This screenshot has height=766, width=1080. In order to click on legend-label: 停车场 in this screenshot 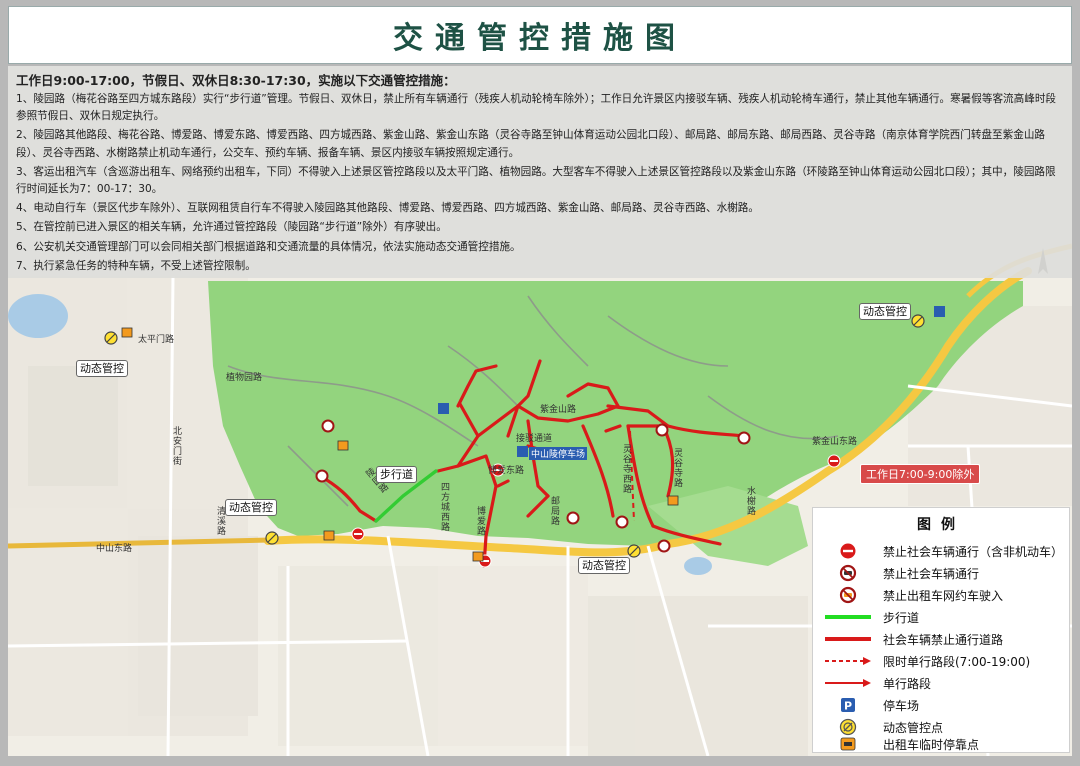, I will do `click(901, 705)`.